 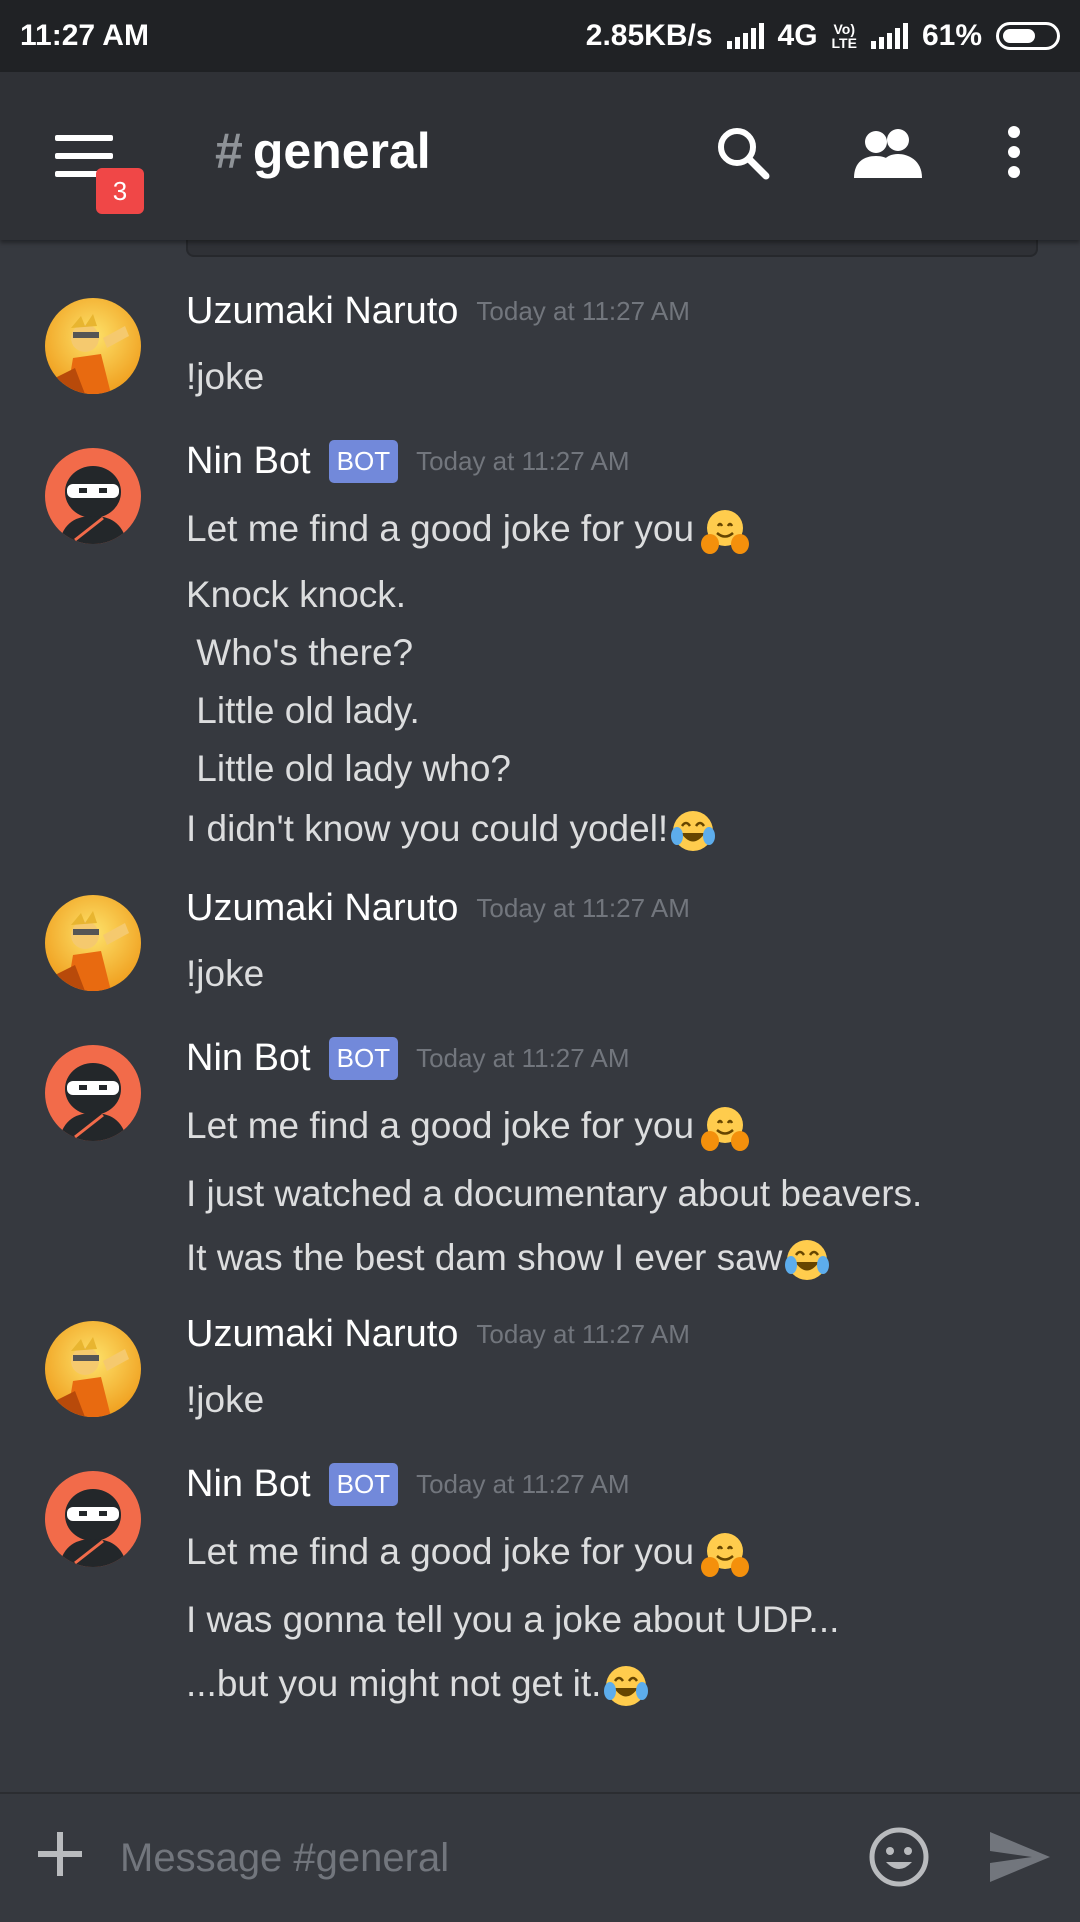 I want to click on message-text: Little old lady who?, so click(x=348, y=768).